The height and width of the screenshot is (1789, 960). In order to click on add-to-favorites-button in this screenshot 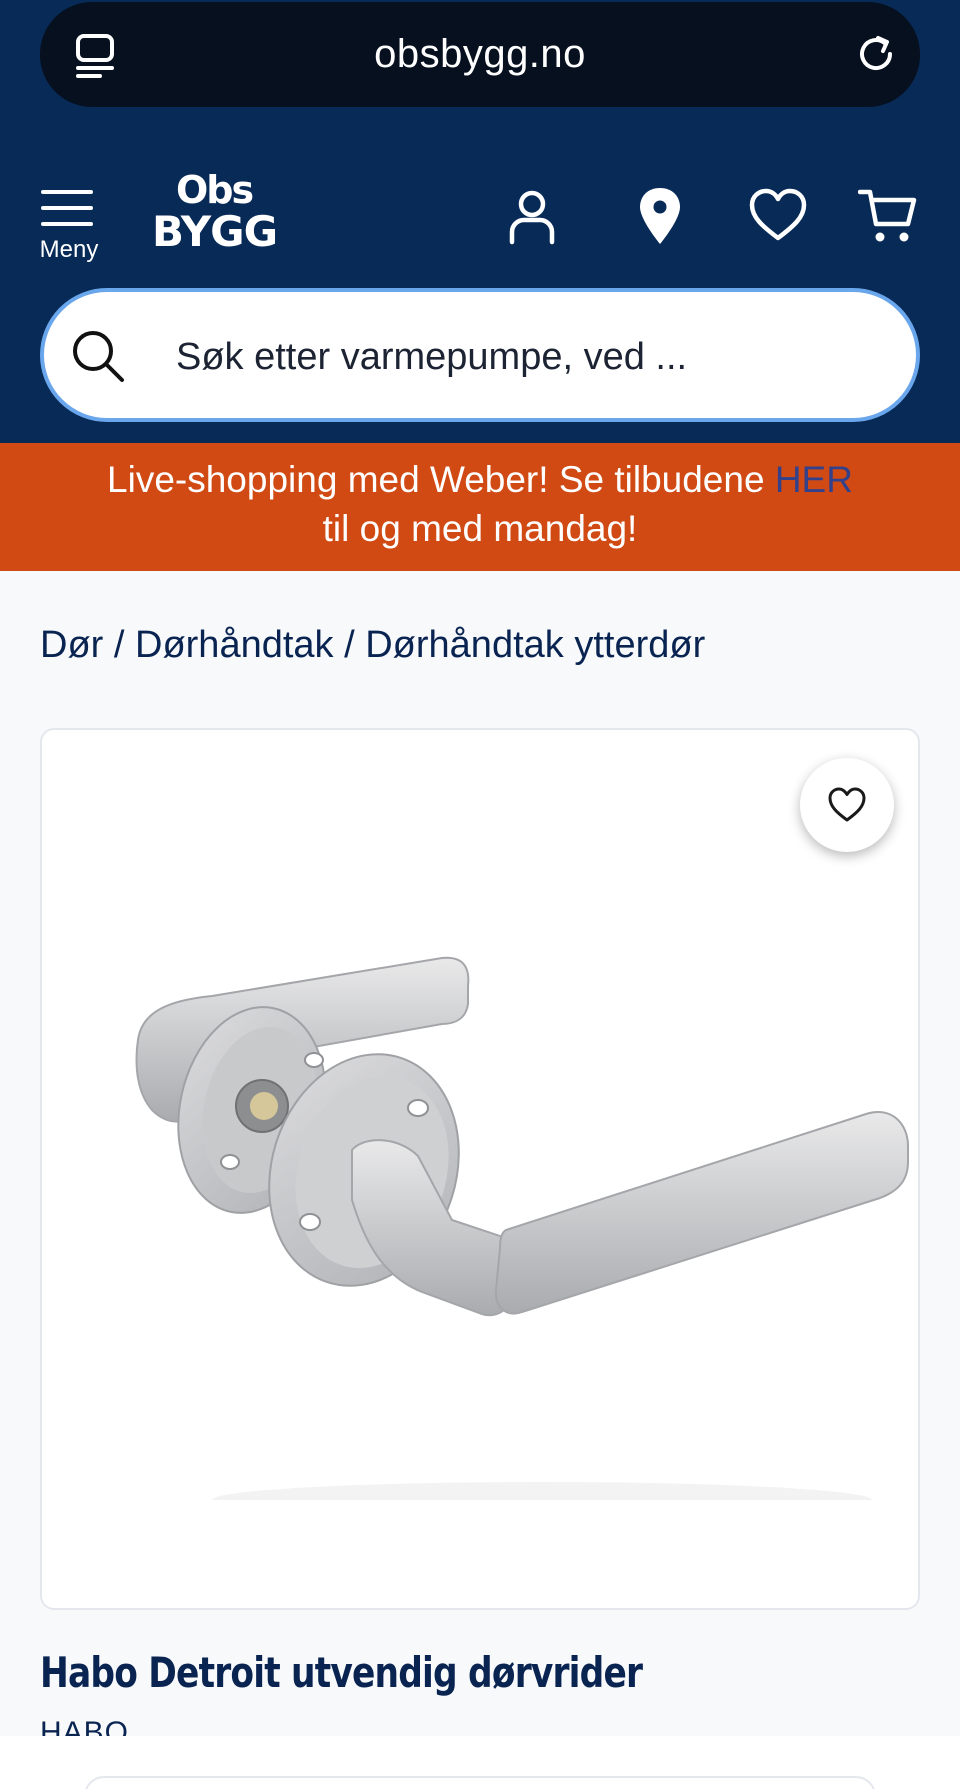, I will do `click(847, 805)`.